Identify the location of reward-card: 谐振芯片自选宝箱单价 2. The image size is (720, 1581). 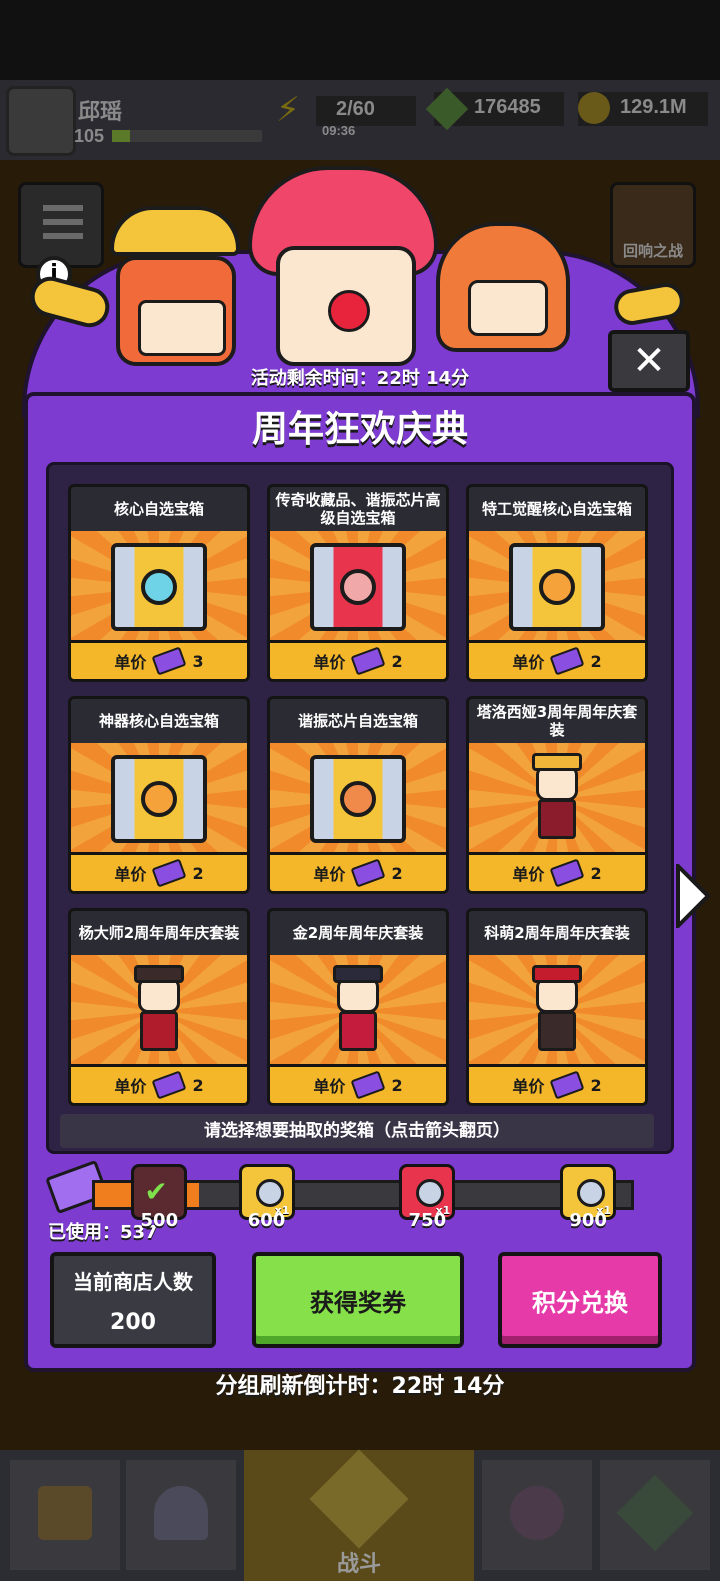
(358, 795).